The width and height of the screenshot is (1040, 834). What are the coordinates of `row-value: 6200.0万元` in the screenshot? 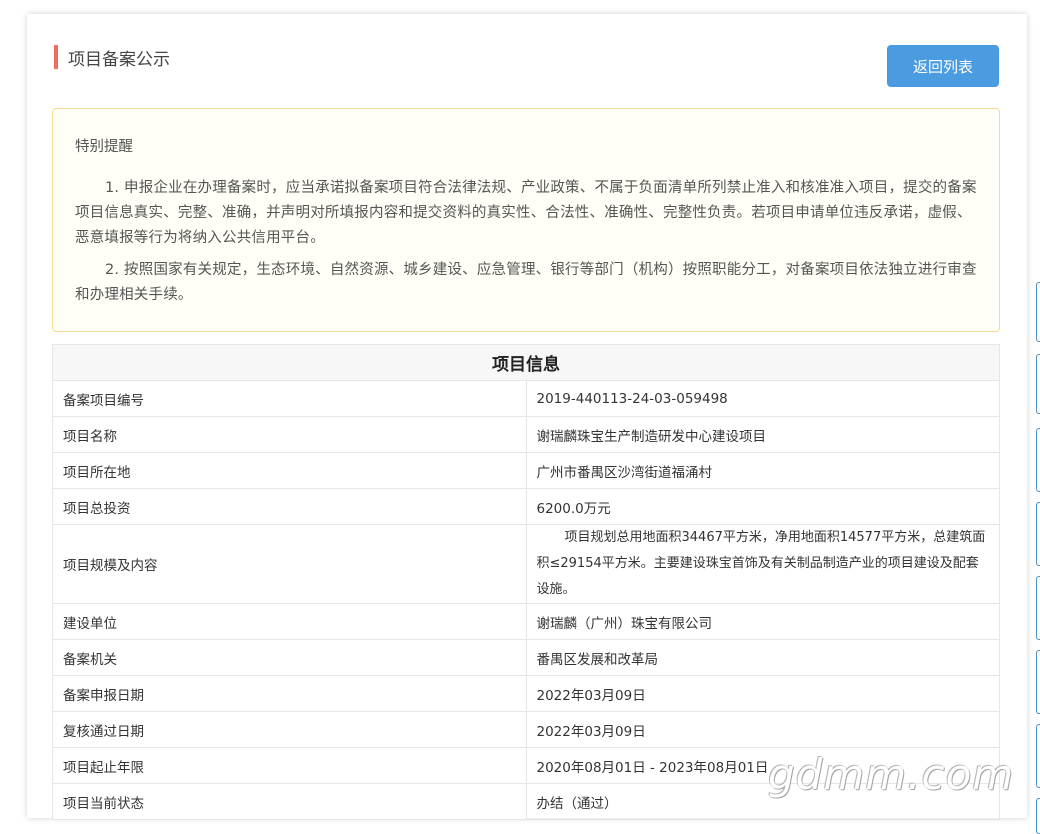 It's located at (762, 506).